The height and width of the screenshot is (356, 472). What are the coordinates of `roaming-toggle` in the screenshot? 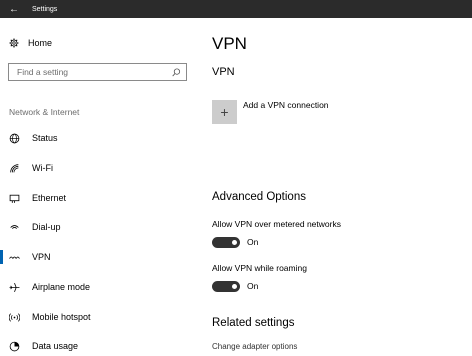 It's located at (226, 286).